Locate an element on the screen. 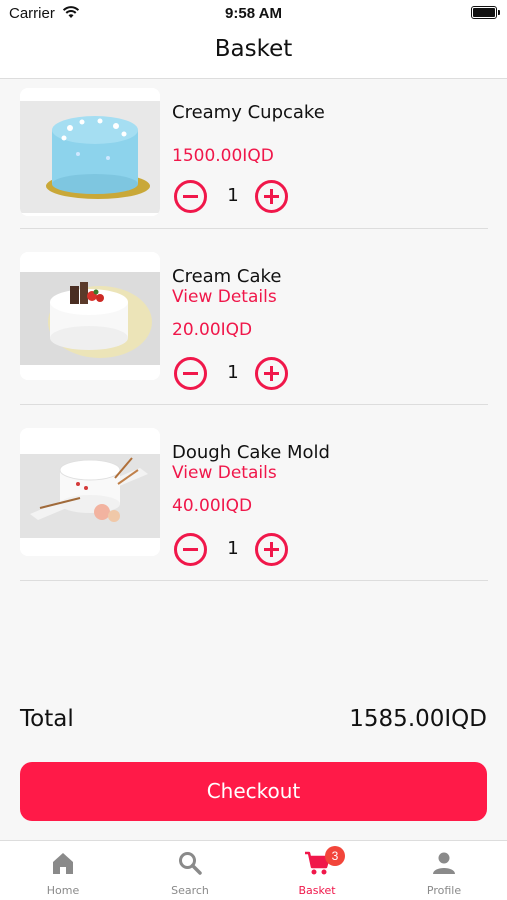 The width and height of the screenshot is (507, 900). person-icon is located at coordinates (444, 863).